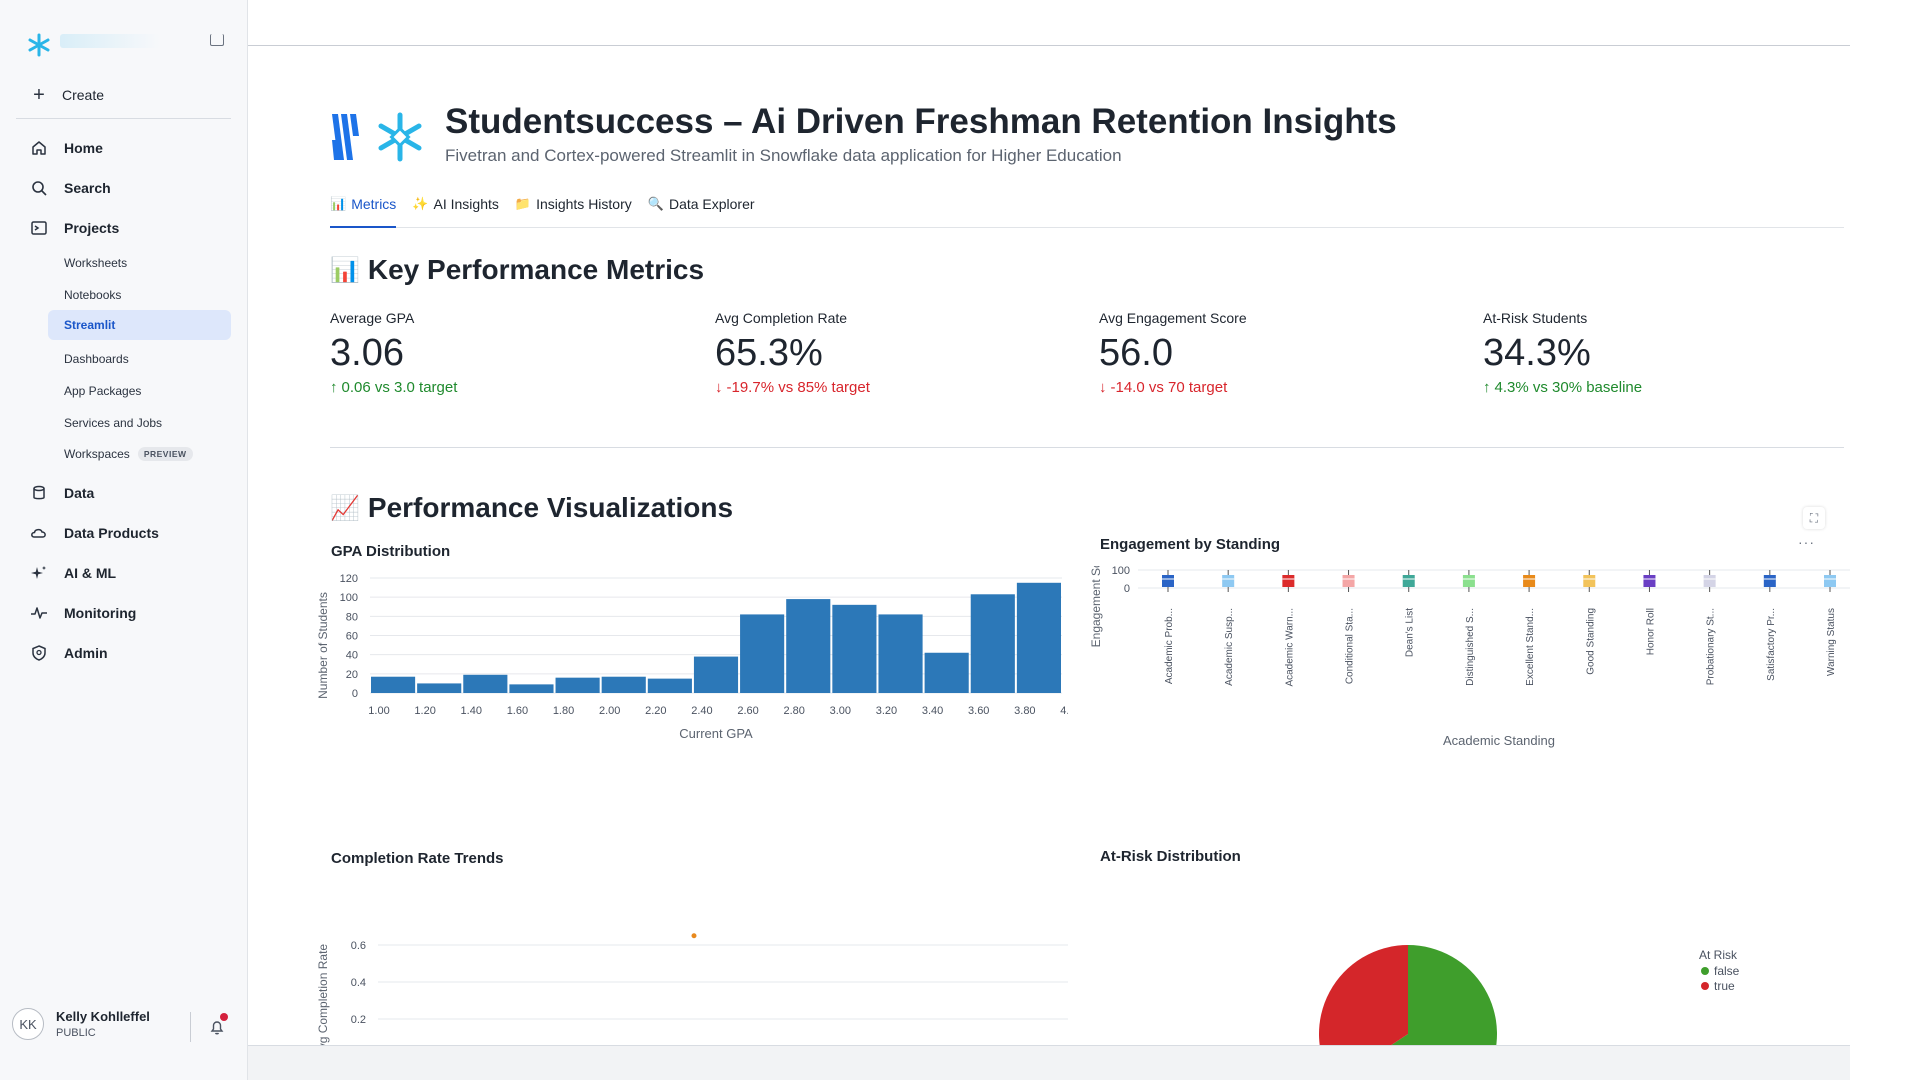  Describe the element at coordinates (74, 228) in the screenshot. I see `sidebar-item-projects: Projects` at that location.